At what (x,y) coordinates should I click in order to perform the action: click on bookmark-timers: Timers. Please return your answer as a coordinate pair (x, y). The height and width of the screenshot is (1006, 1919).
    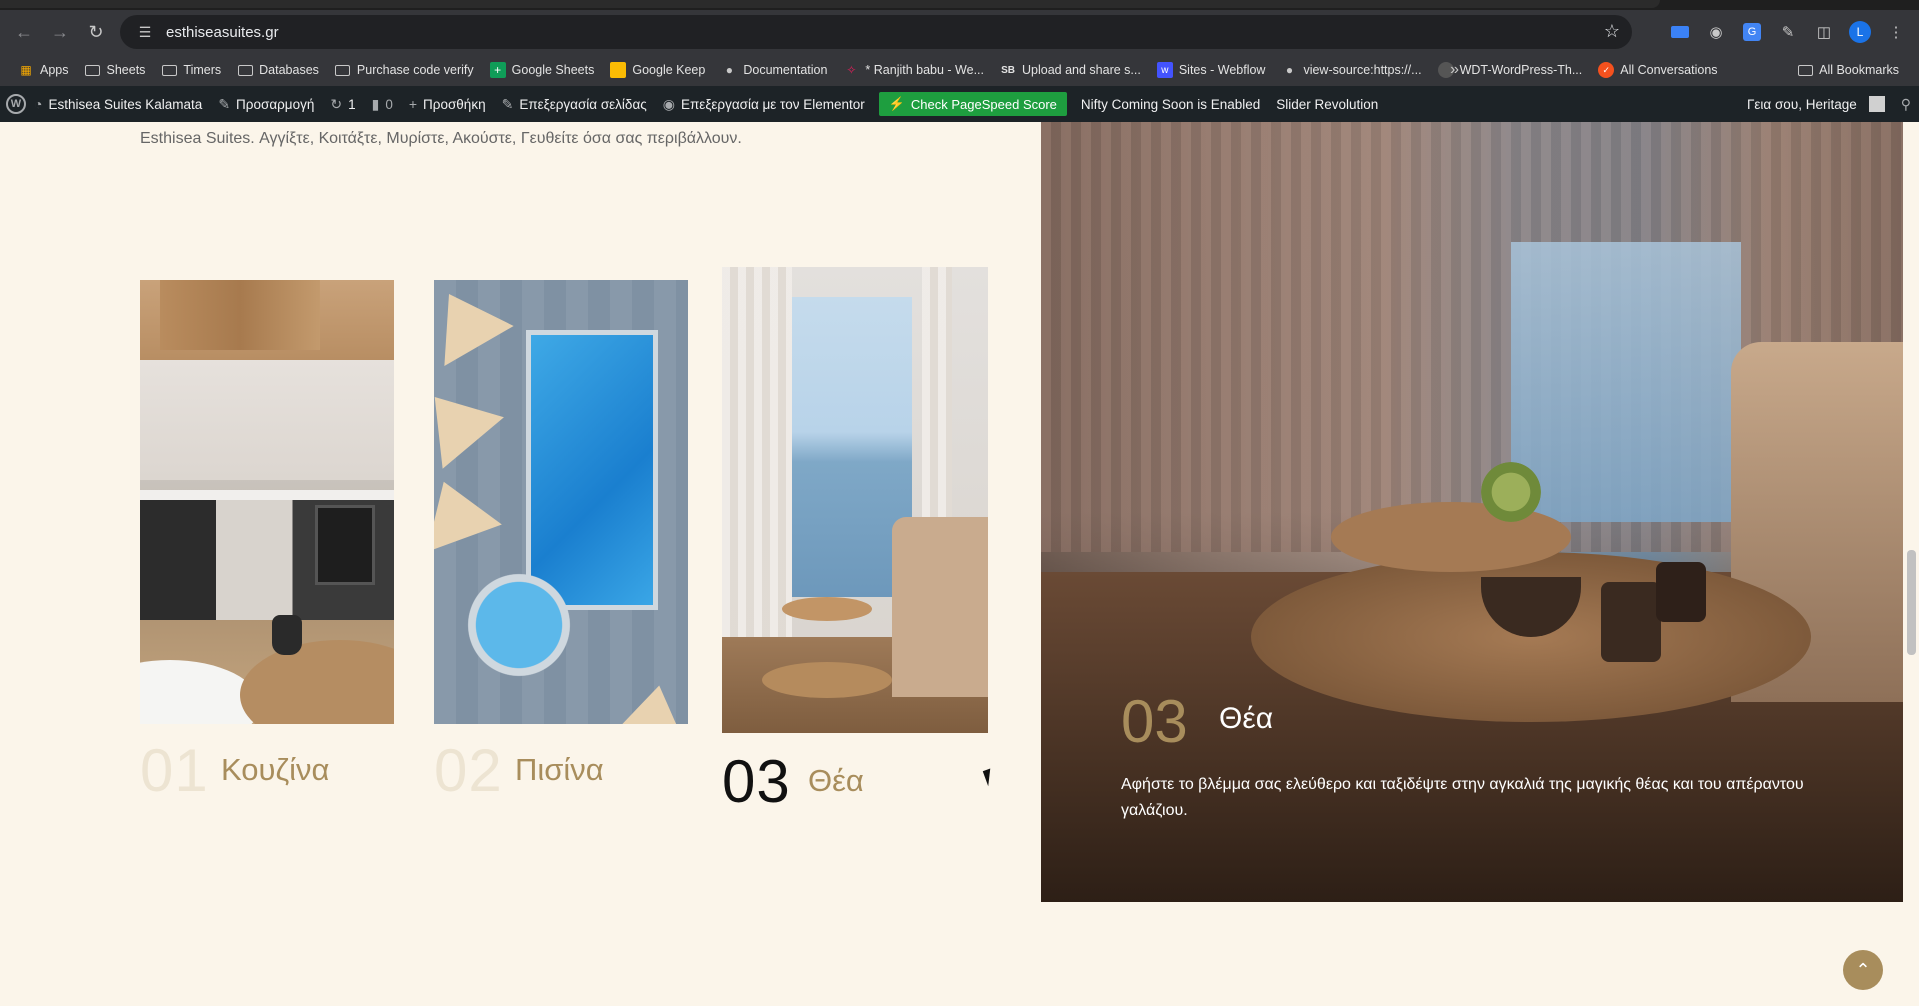
    Looking at the image, I should click on (191, 70).